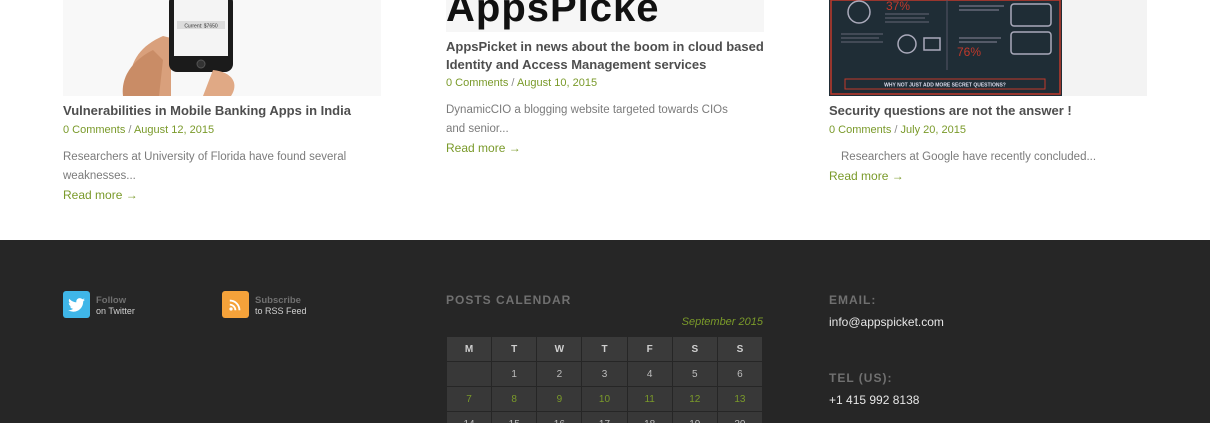 This screenshot has width=1210, height=423. Describe the element at coordinates (235, 304) in the screenshot. I see `rss-icon` at that location.